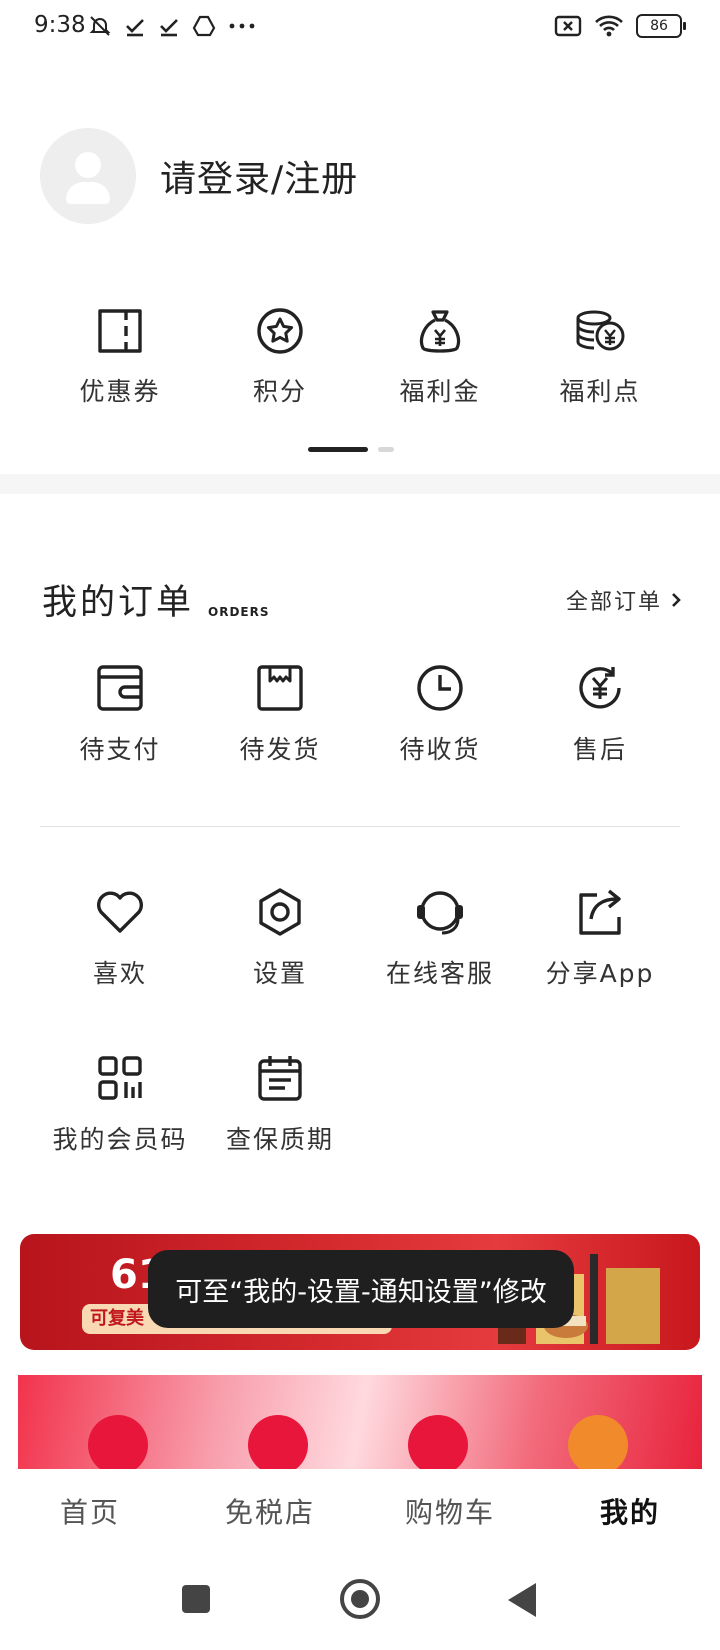 The image size is (720, 1650). I want to click on service-label: 喜欢, so click(119, 973).